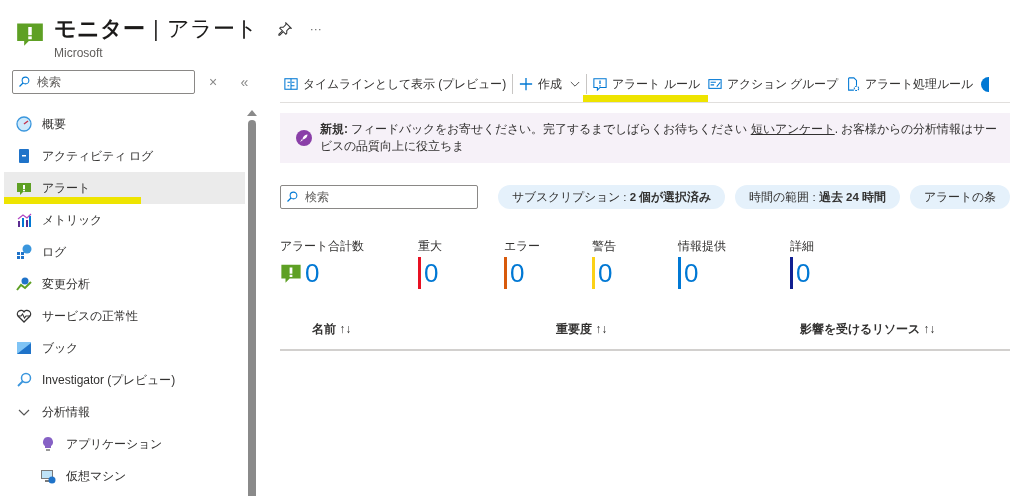 The height and width of the screenshot is (496, 1010). I want to click on toolbar-button: アラート処理ルール, so click(909, 84).